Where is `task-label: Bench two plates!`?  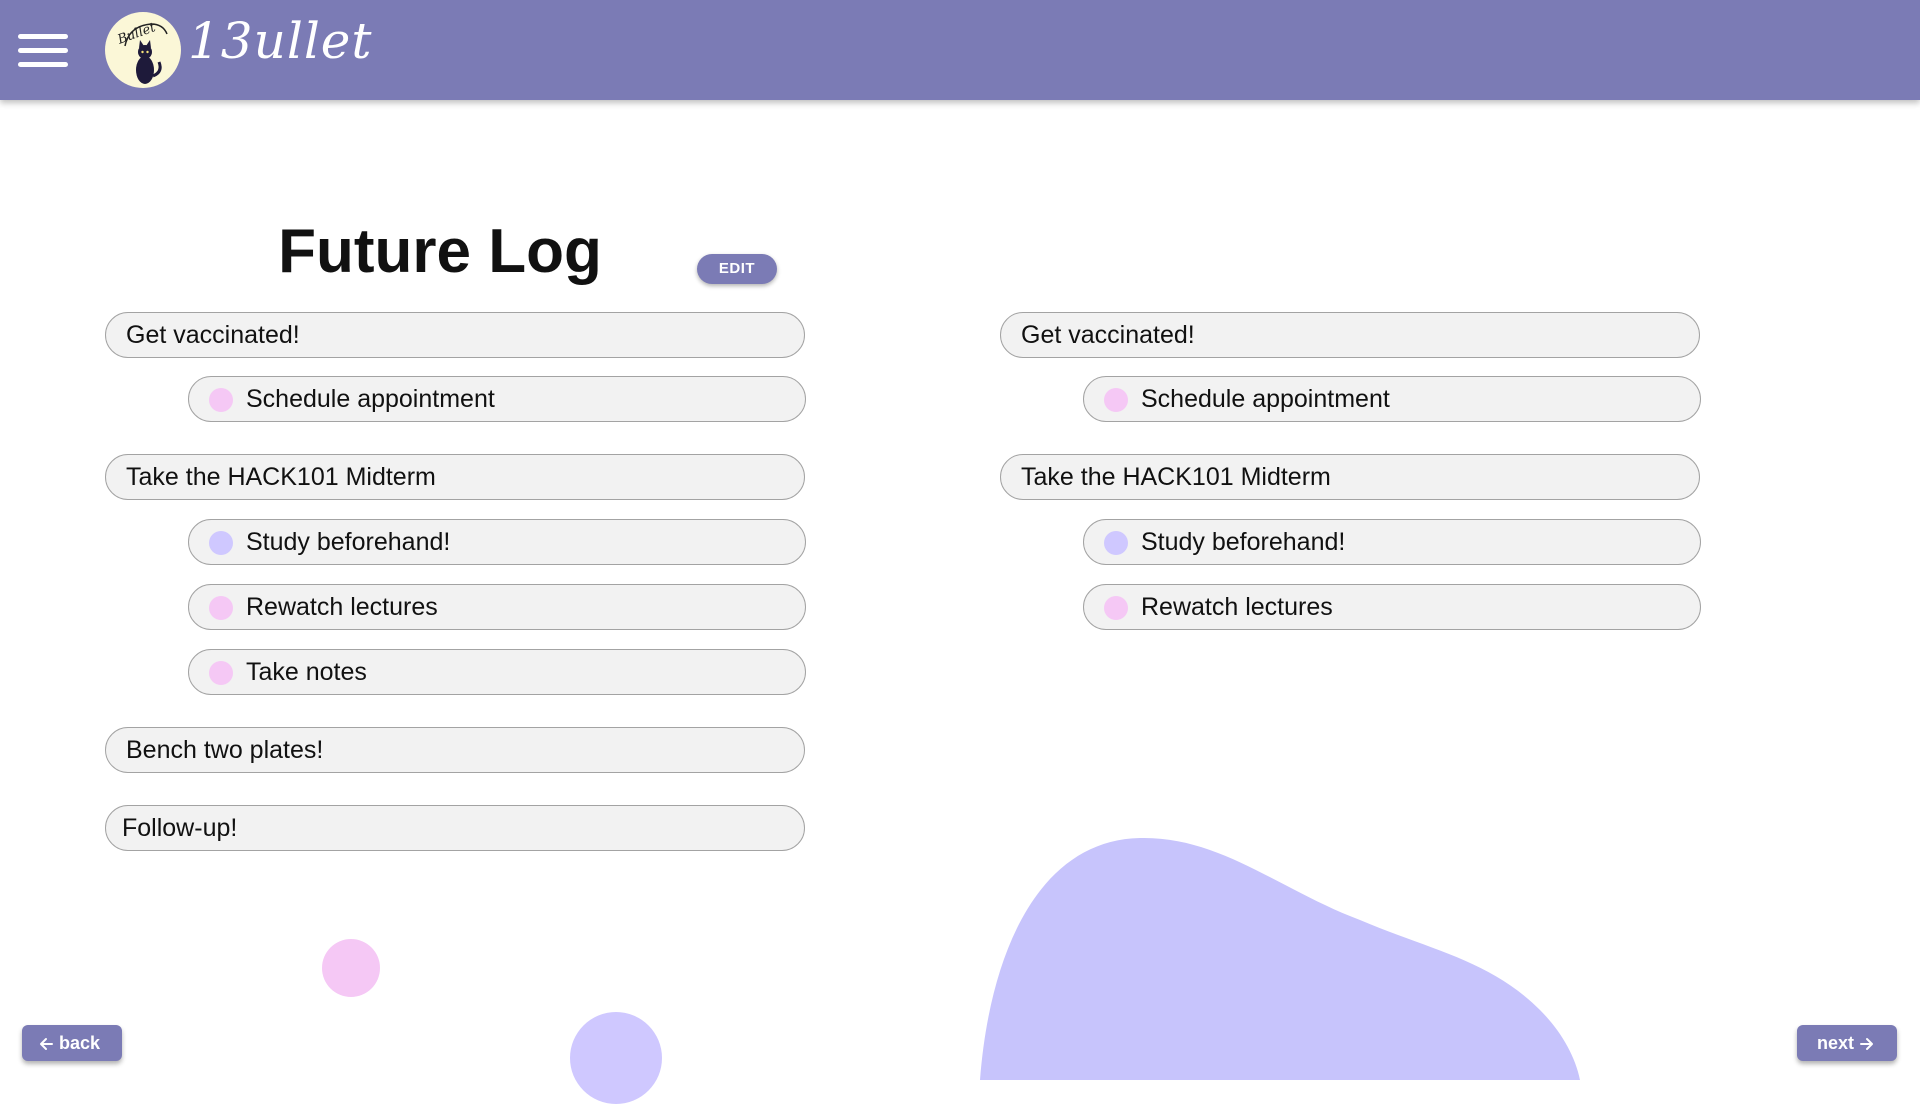 task-label: Bench two plates! is located at coordinates (225, 750).